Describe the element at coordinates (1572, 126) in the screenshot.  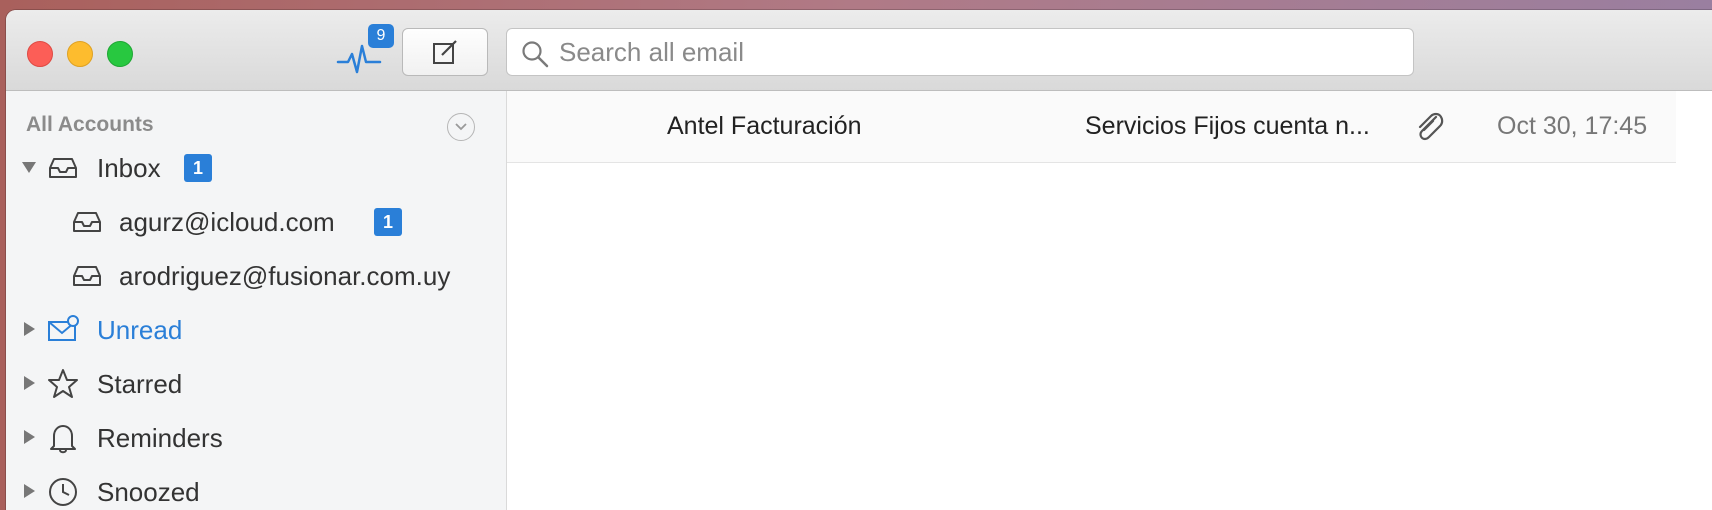
I see `message-date: Oct 30, 17:45` at that location.